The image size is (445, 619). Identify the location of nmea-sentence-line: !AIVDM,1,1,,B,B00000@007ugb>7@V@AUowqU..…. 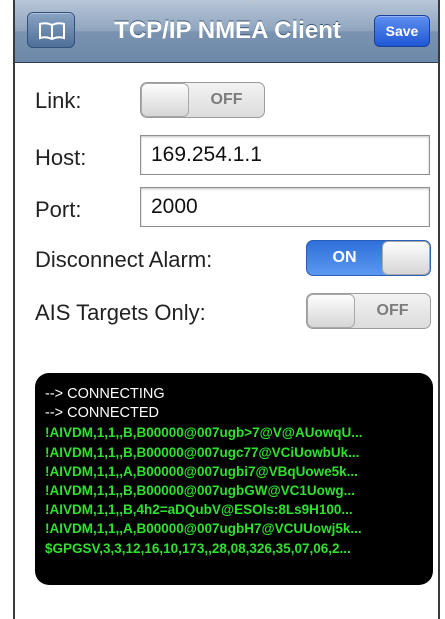
(204, 433).